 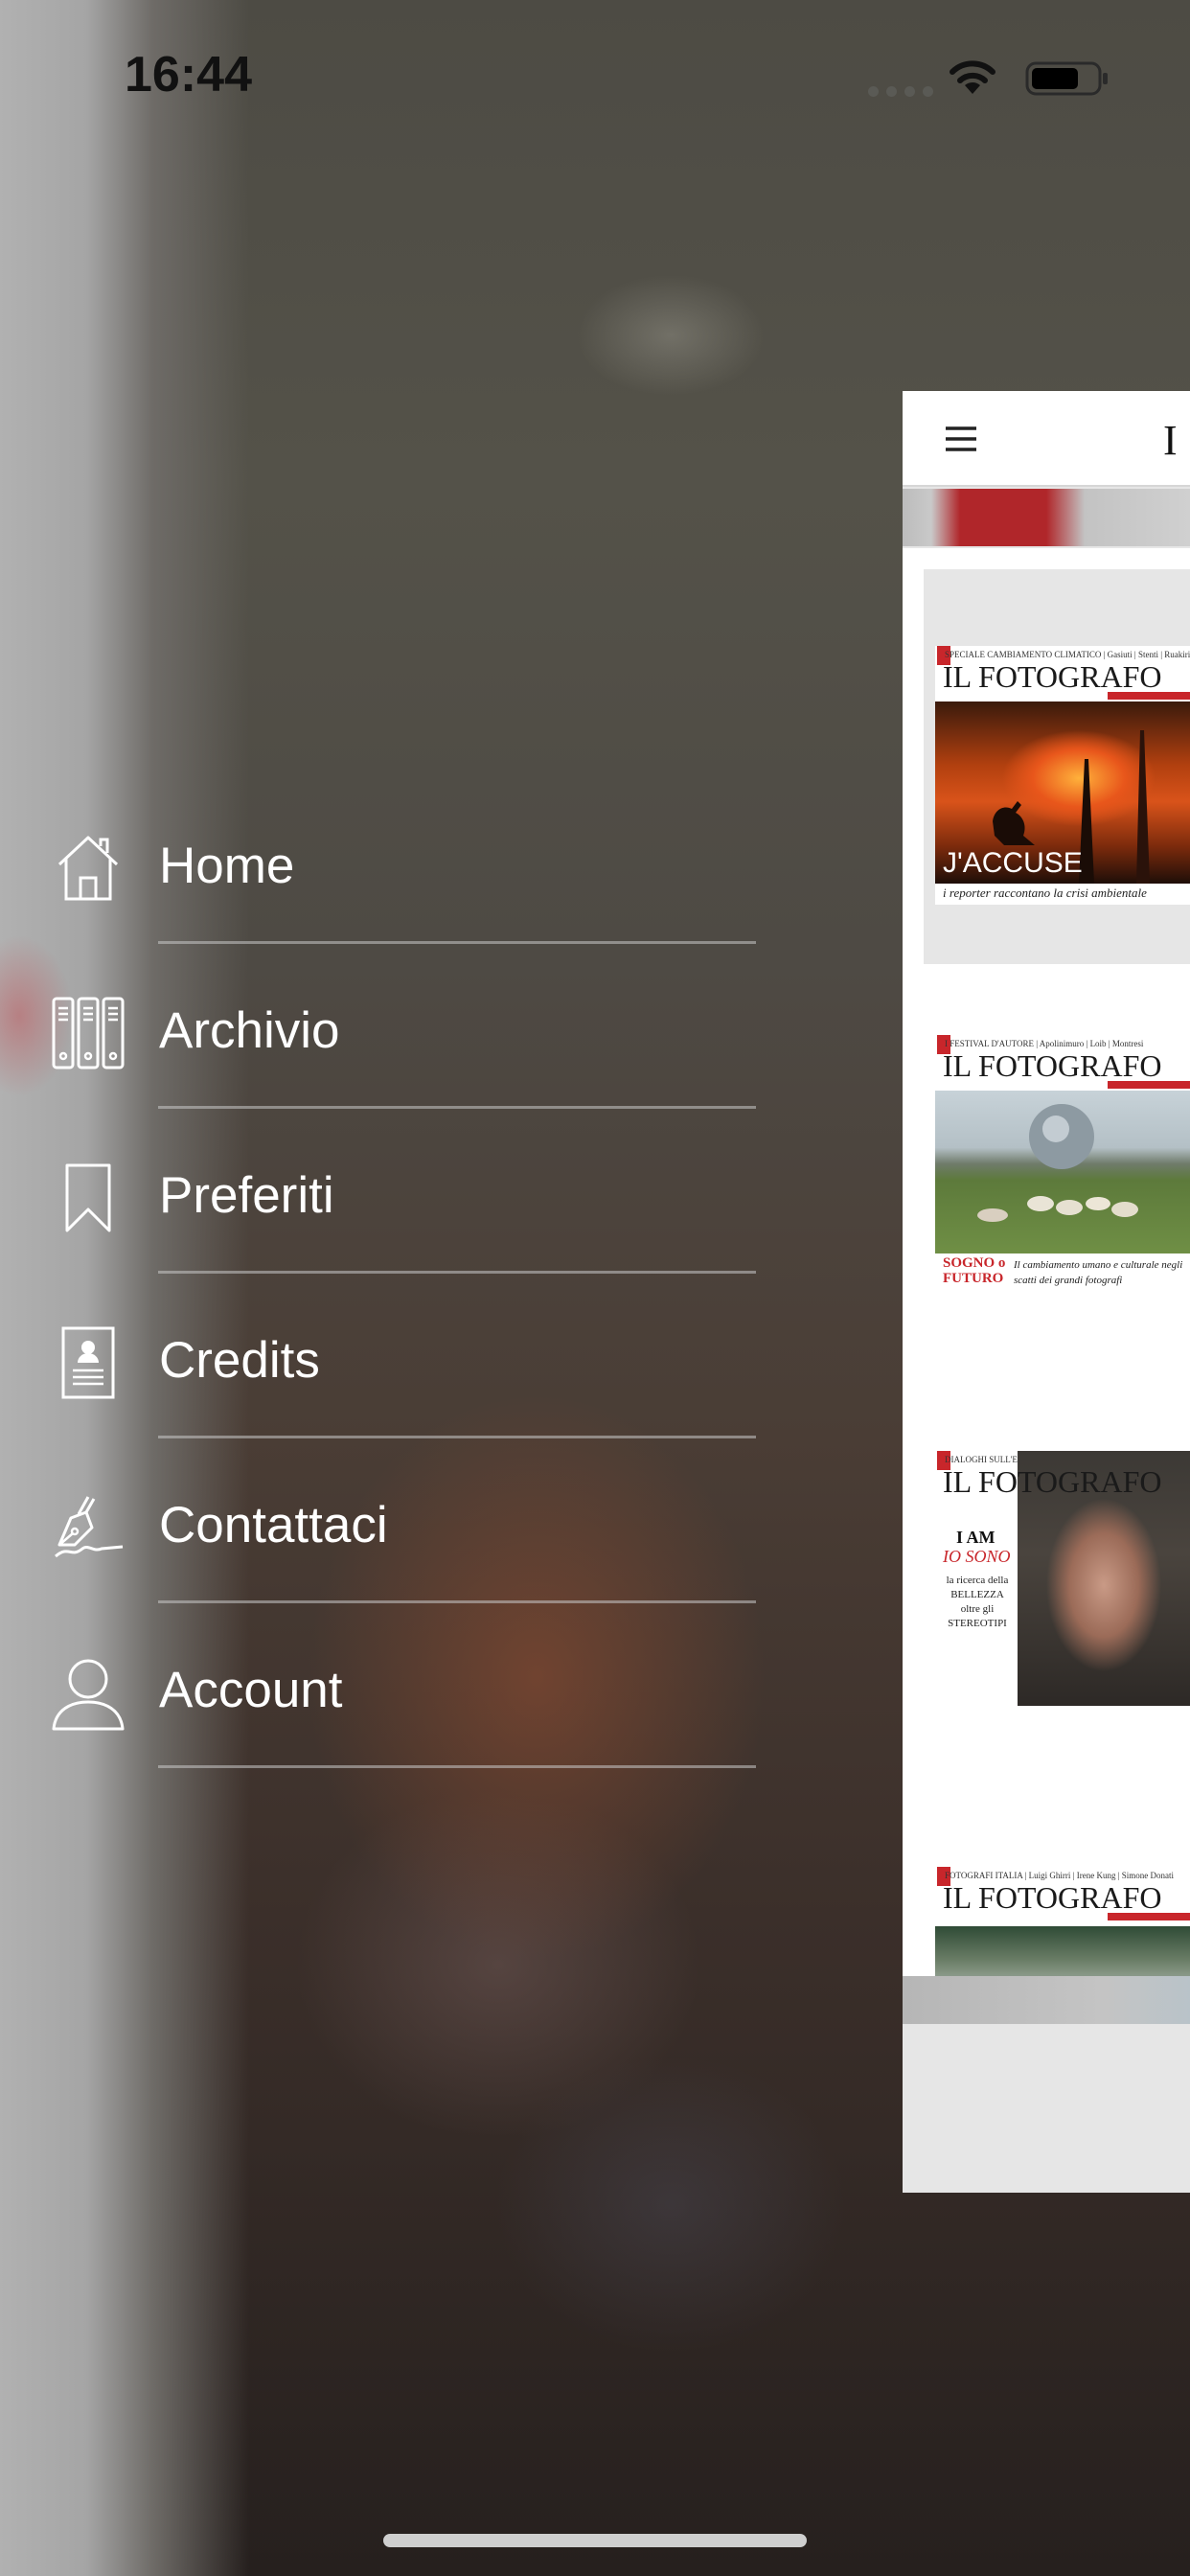 What do you see at coordinates (1046, 2000) in the screenshot?
I see `bottom-bar` at bounding box center [1046, 2000].